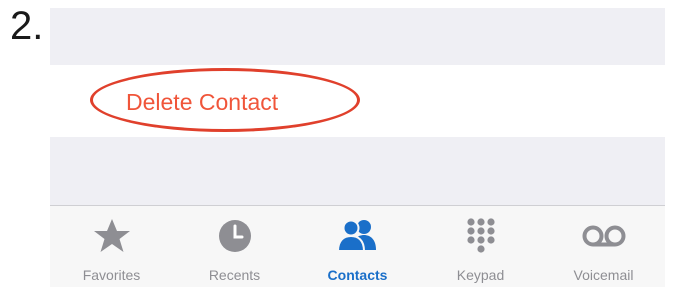  What do you see at coordinates (357, 275) in the screenshot?
I see `tab-label-contacts: Contacts` at bounding box center [357, 275].